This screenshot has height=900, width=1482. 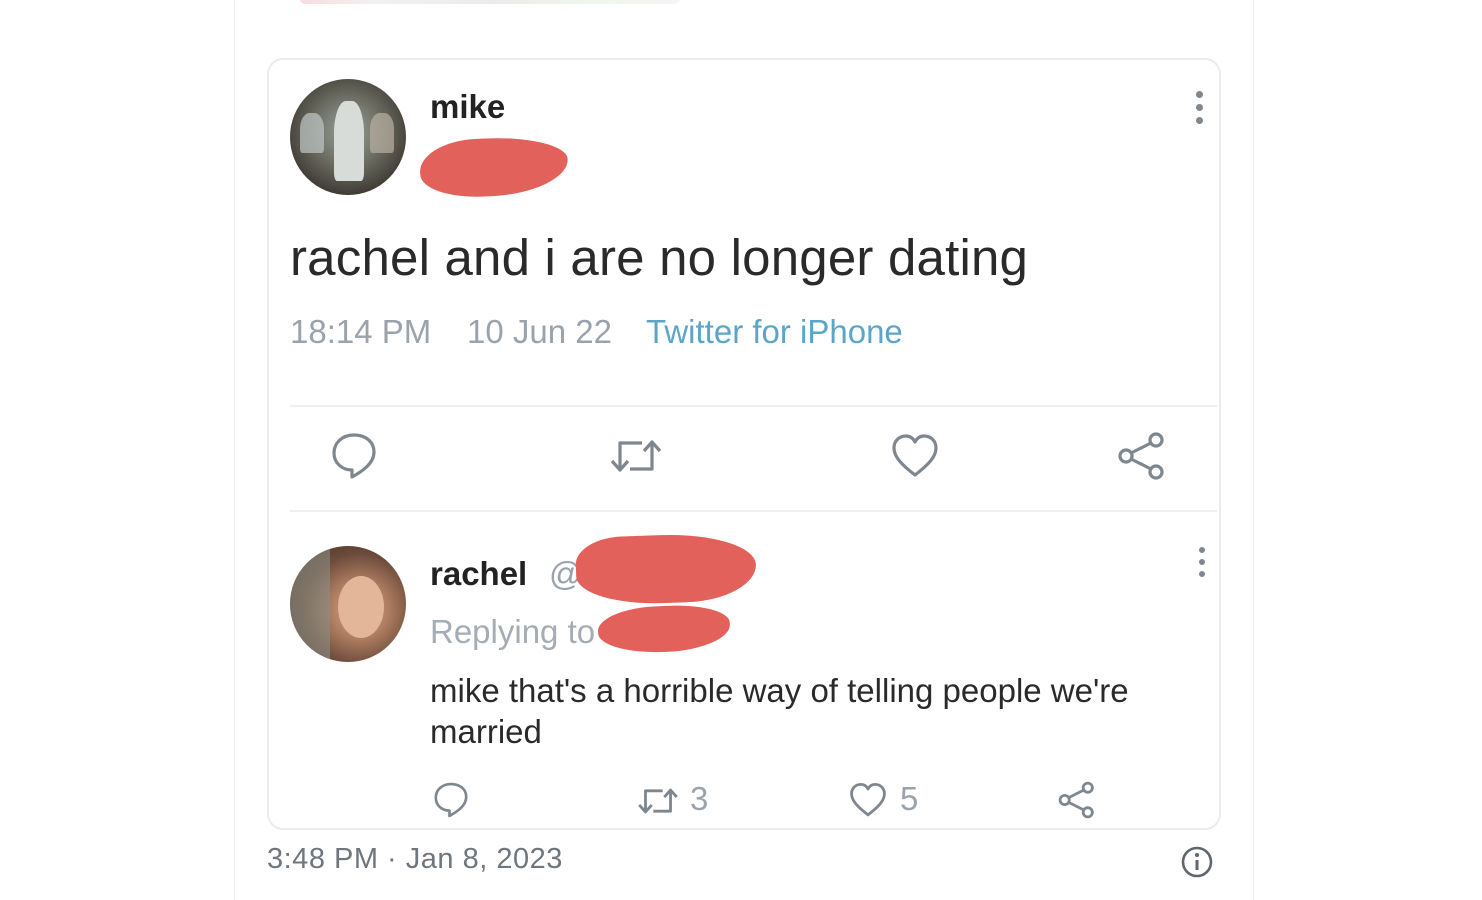 I want to click on rachel-avatar, so click(x=348, y=604).